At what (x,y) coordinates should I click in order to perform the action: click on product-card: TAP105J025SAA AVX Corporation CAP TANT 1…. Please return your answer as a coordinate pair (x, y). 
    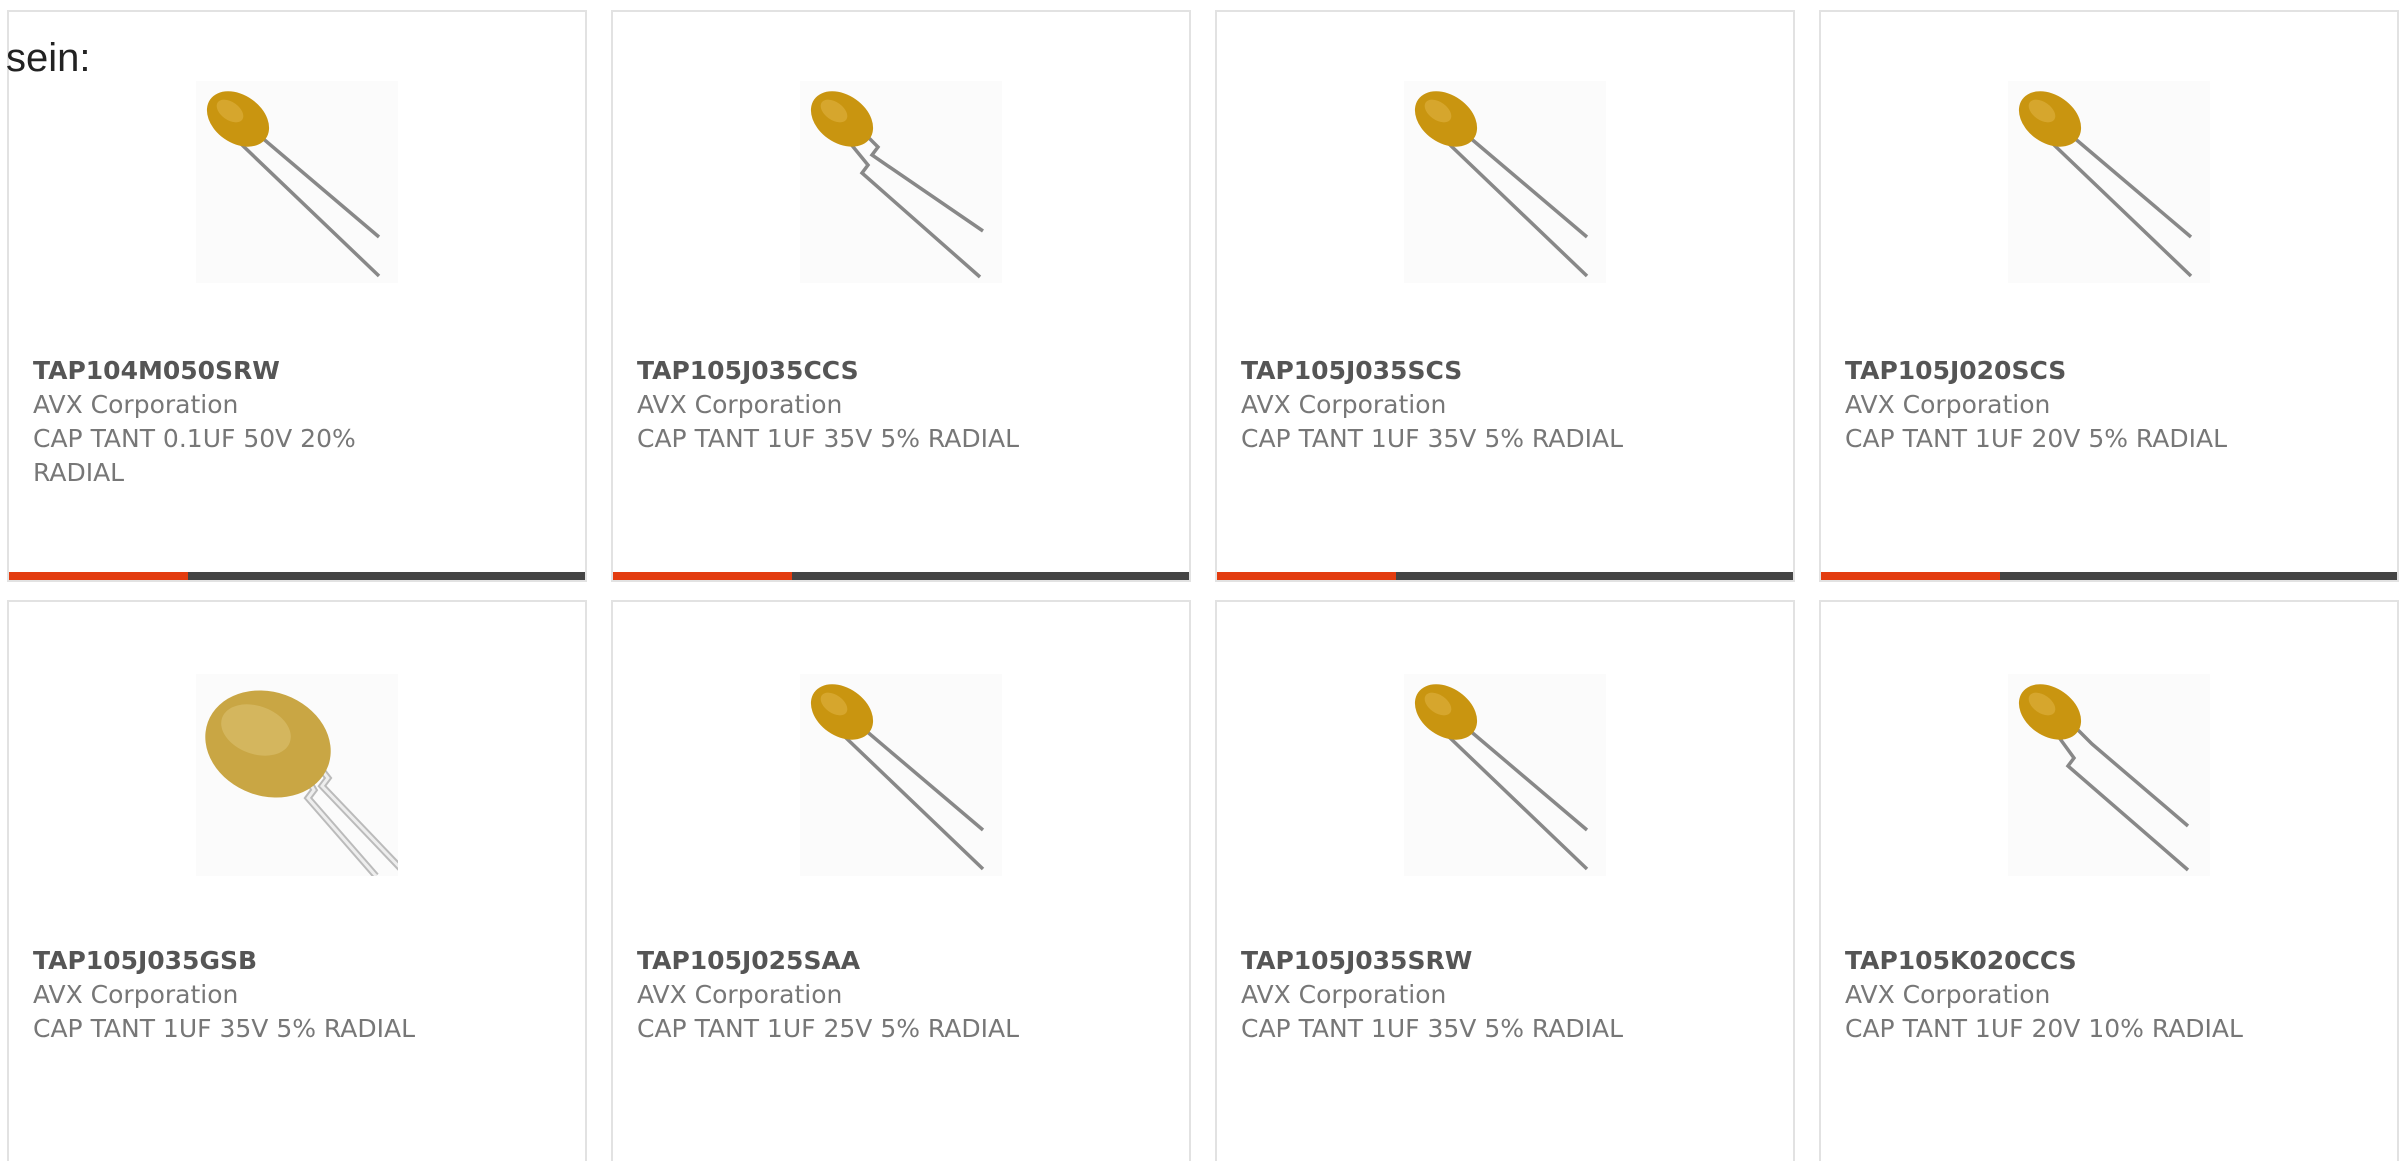
    Looking at the image, I should click on (901, 880).